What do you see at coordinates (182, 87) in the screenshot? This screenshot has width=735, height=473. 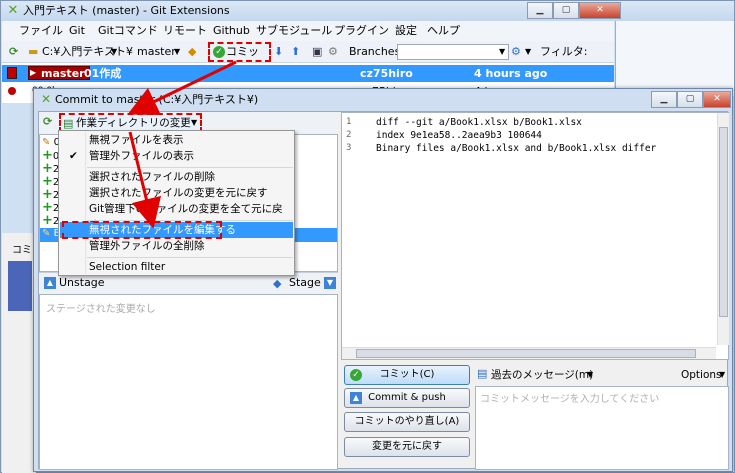 I see `arrow-to-workdir` at bounding box center [182, 87].